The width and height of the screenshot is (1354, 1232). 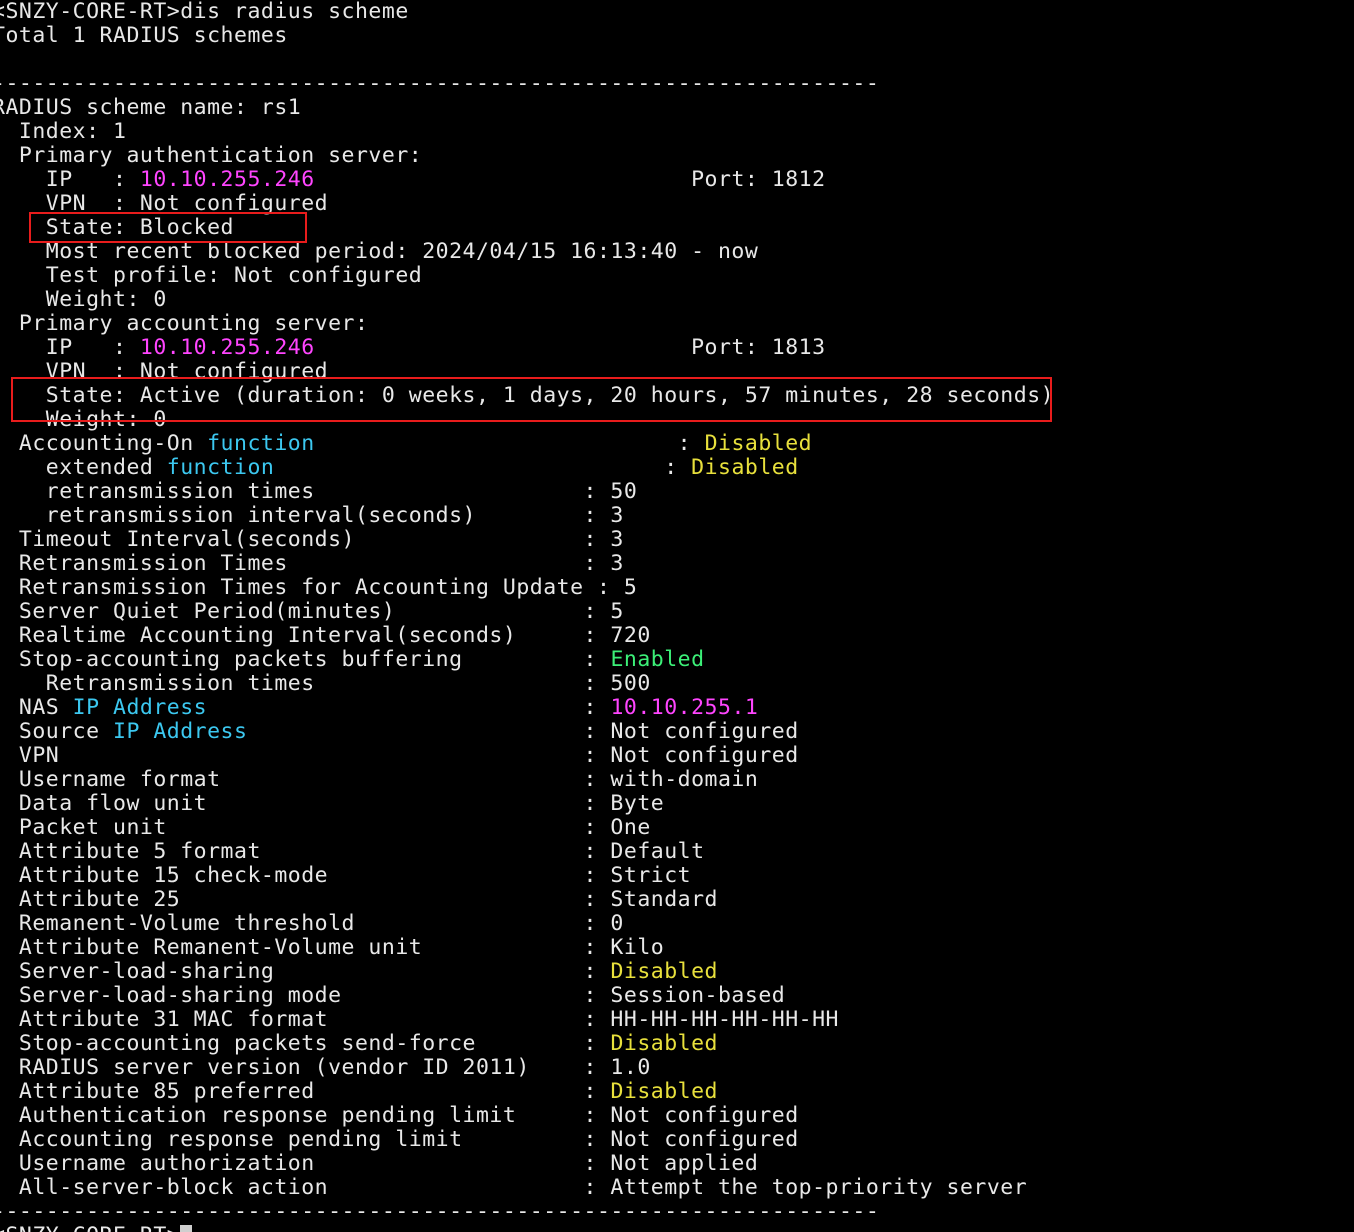 What do you see at coordinates (312, 563) in the screenshot?
I see `param-retrans-times-main: Retransmission Times : 3` at bounding box center [312, 563].